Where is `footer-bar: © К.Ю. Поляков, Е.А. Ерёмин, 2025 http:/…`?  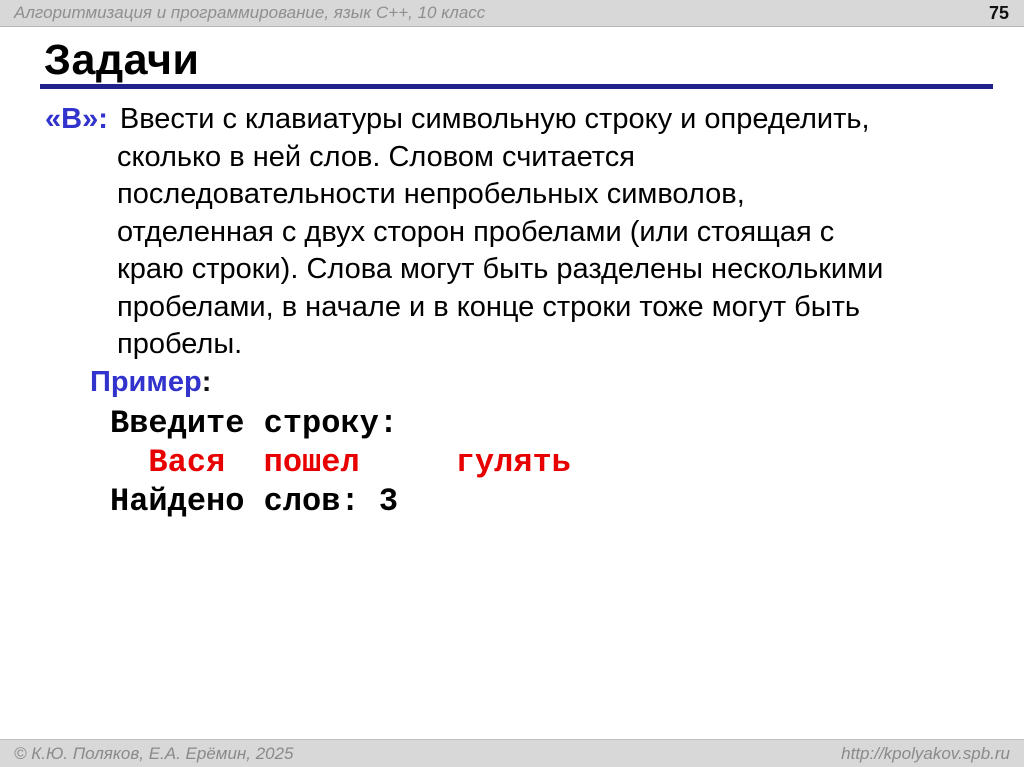 footer-bar: © К.Ю. Поляков, Е.А. Ерёмин, 2025 http:/… is located at coordinates (512, 753).